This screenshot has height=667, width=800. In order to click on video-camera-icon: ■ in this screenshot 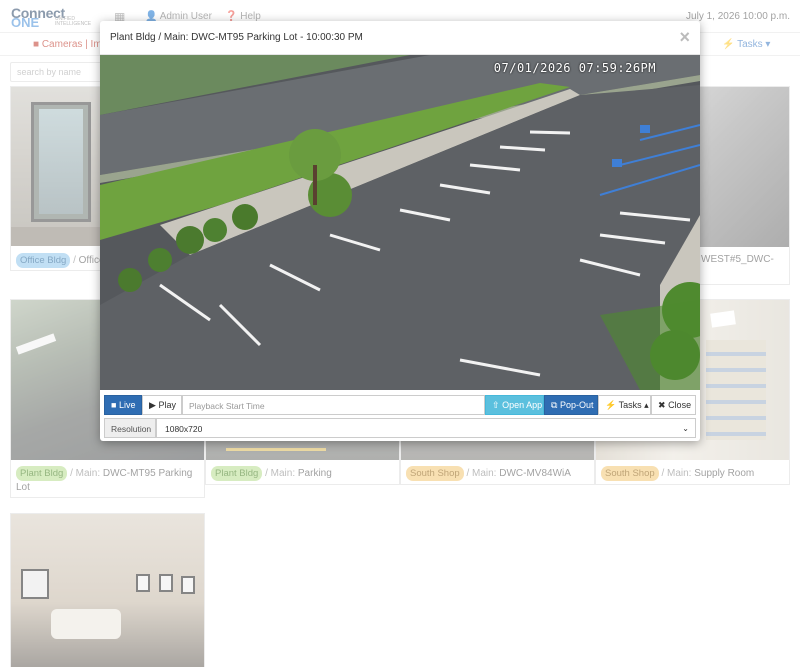, I will do `click(114, 405)`.